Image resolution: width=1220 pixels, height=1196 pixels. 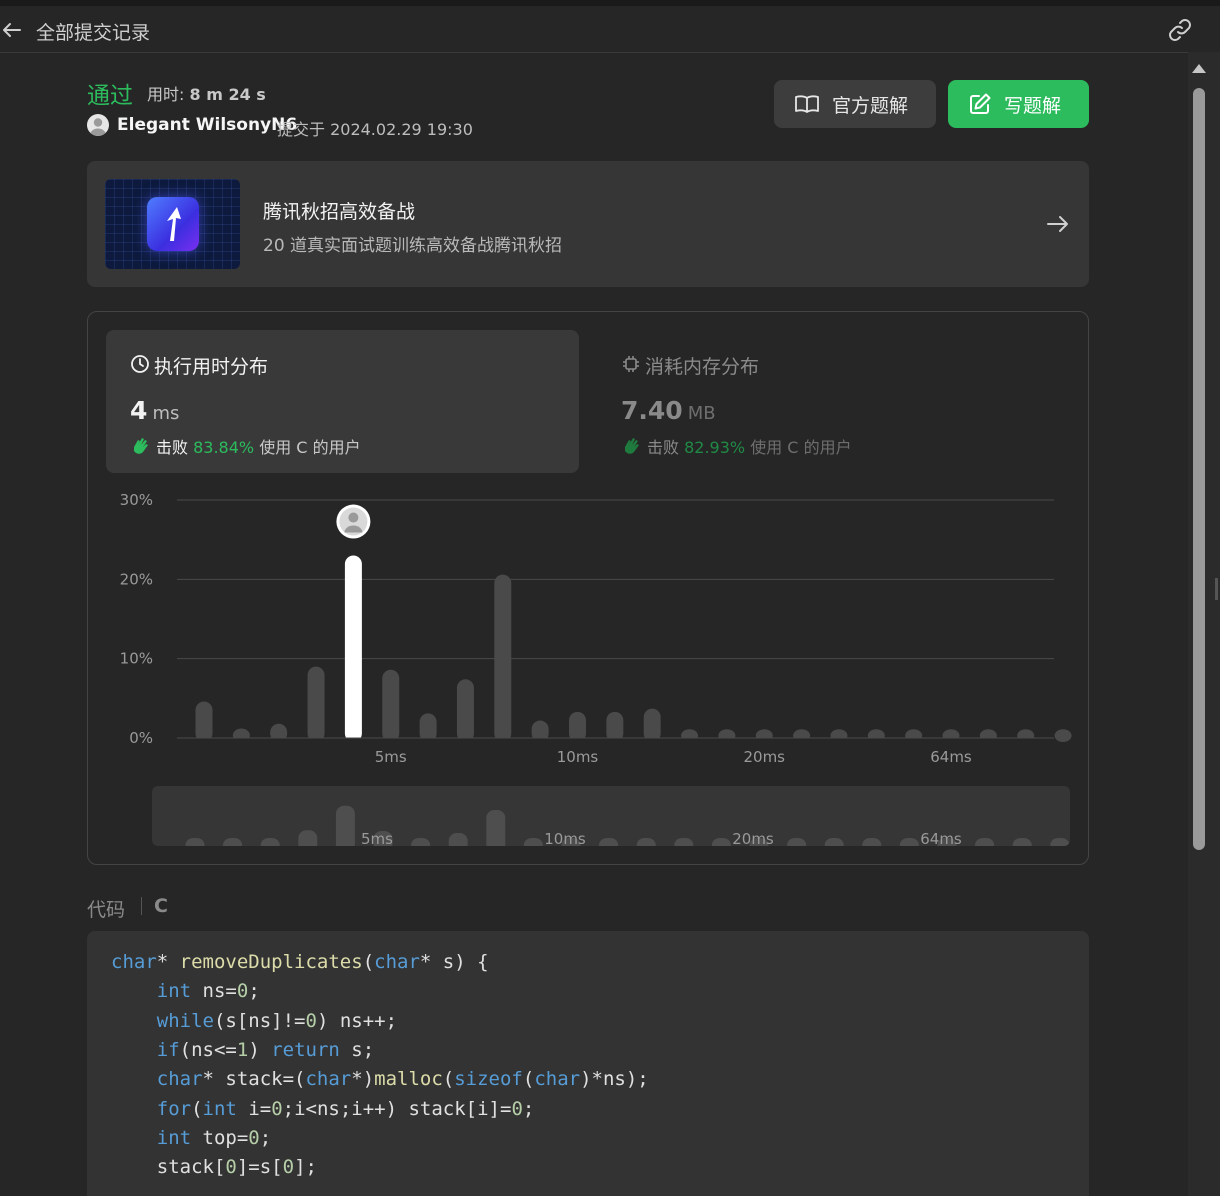 I want to click on y-tick-label: 10%, so click(x=136, y=659).